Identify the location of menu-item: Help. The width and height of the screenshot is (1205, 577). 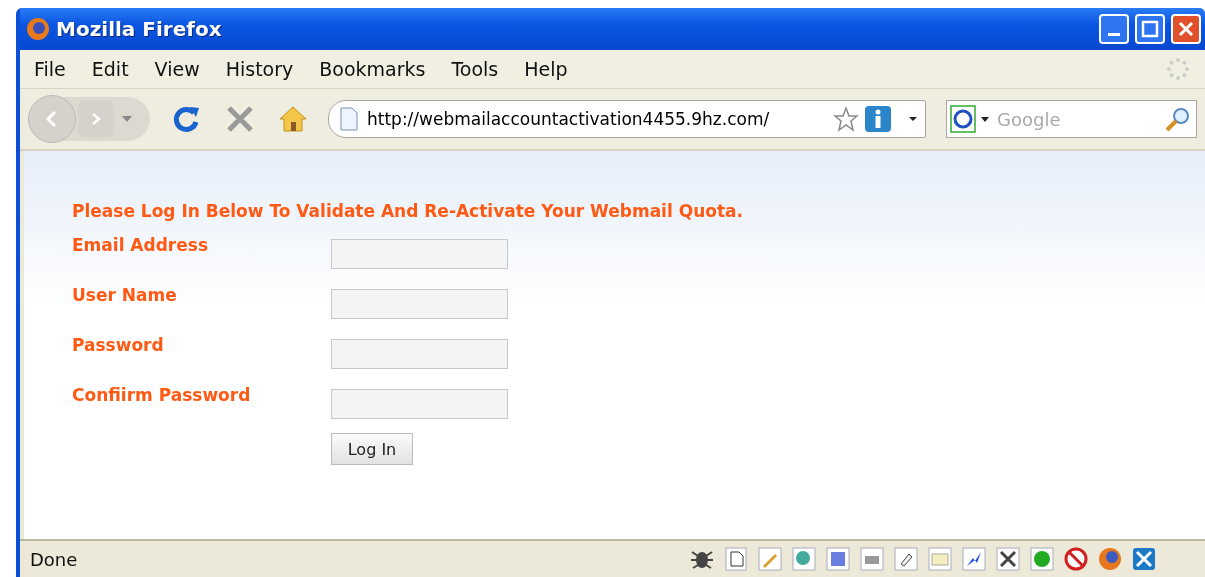
(546, 69).